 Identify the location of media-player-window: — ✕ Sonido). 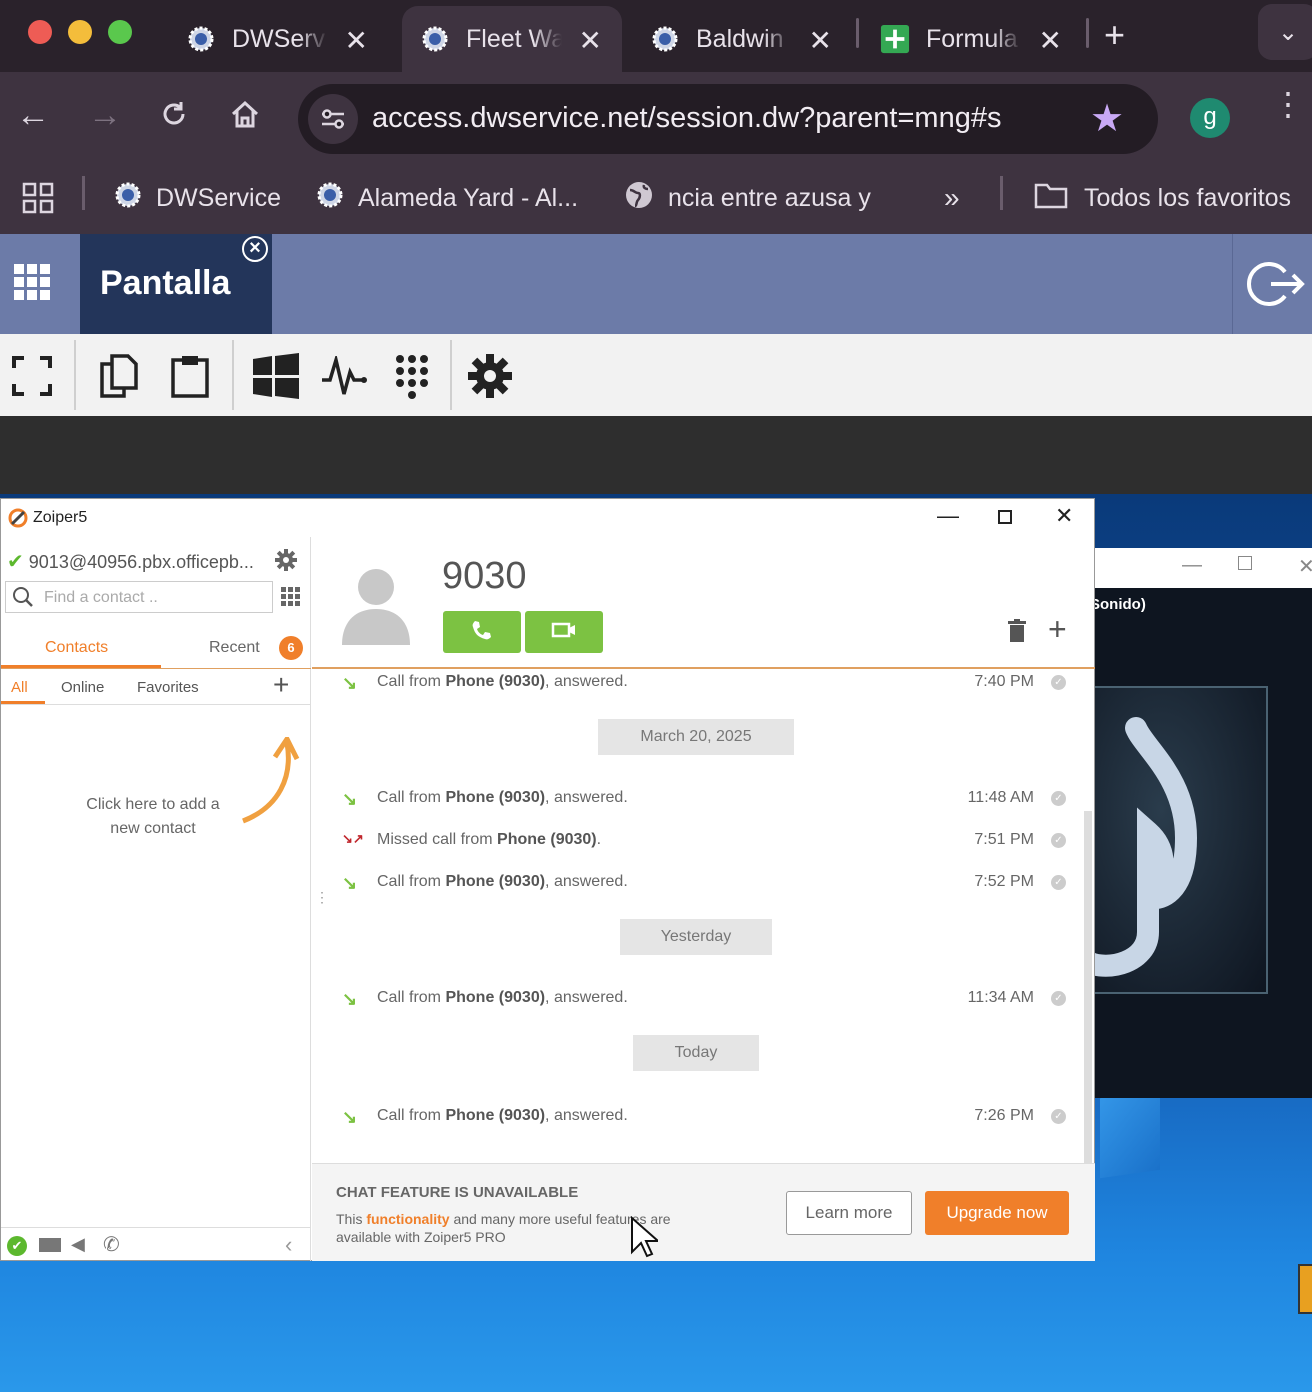
(1194, 823).